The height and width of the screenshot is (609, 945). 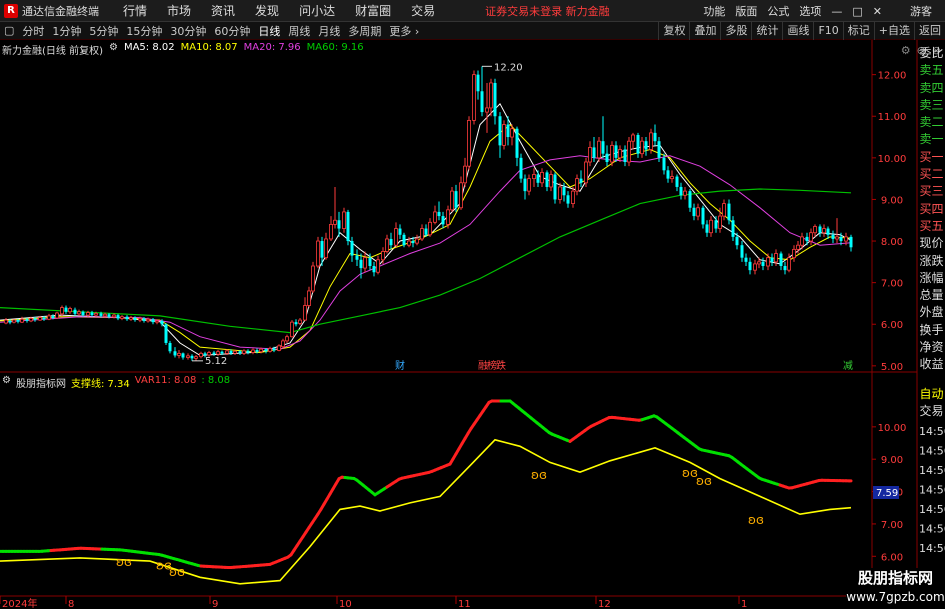 What do you see at coordinates (766, 31) in the screenshot?
I see `stats-button: 统计` at bounding box center [766, 31].